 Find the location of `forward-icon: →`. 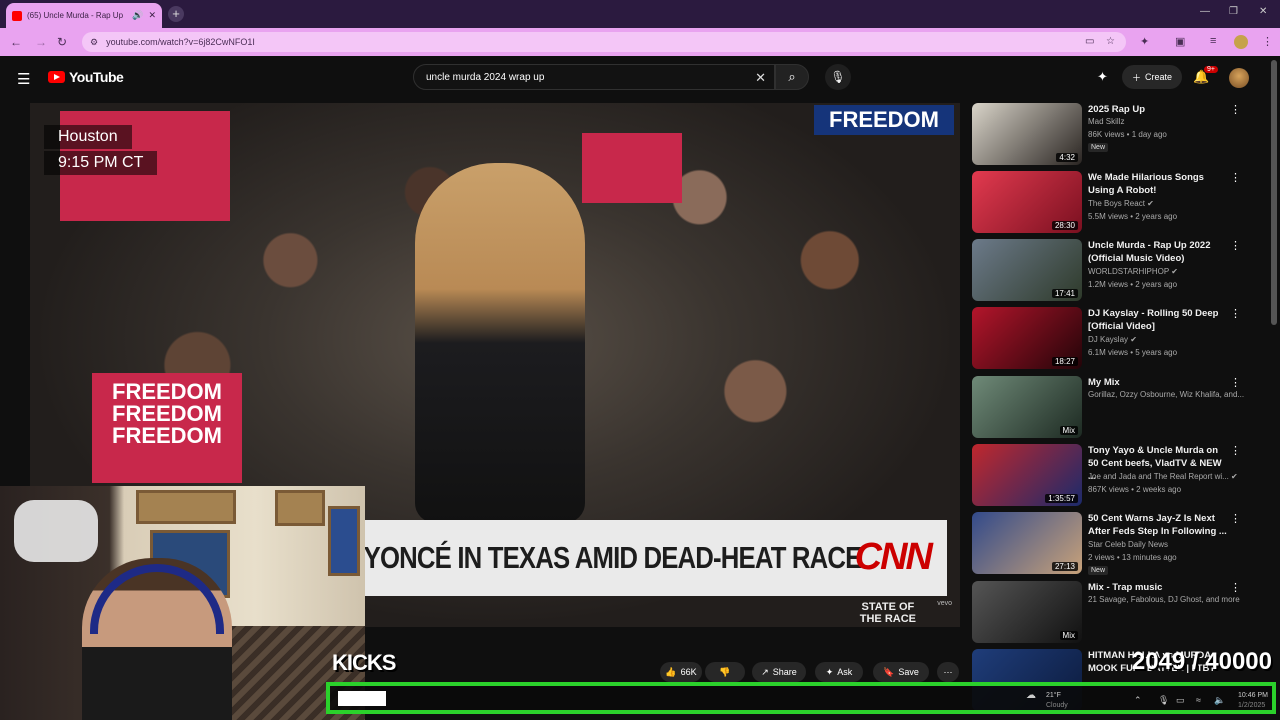

forward-icon: → is located at coordinates (41, 42).